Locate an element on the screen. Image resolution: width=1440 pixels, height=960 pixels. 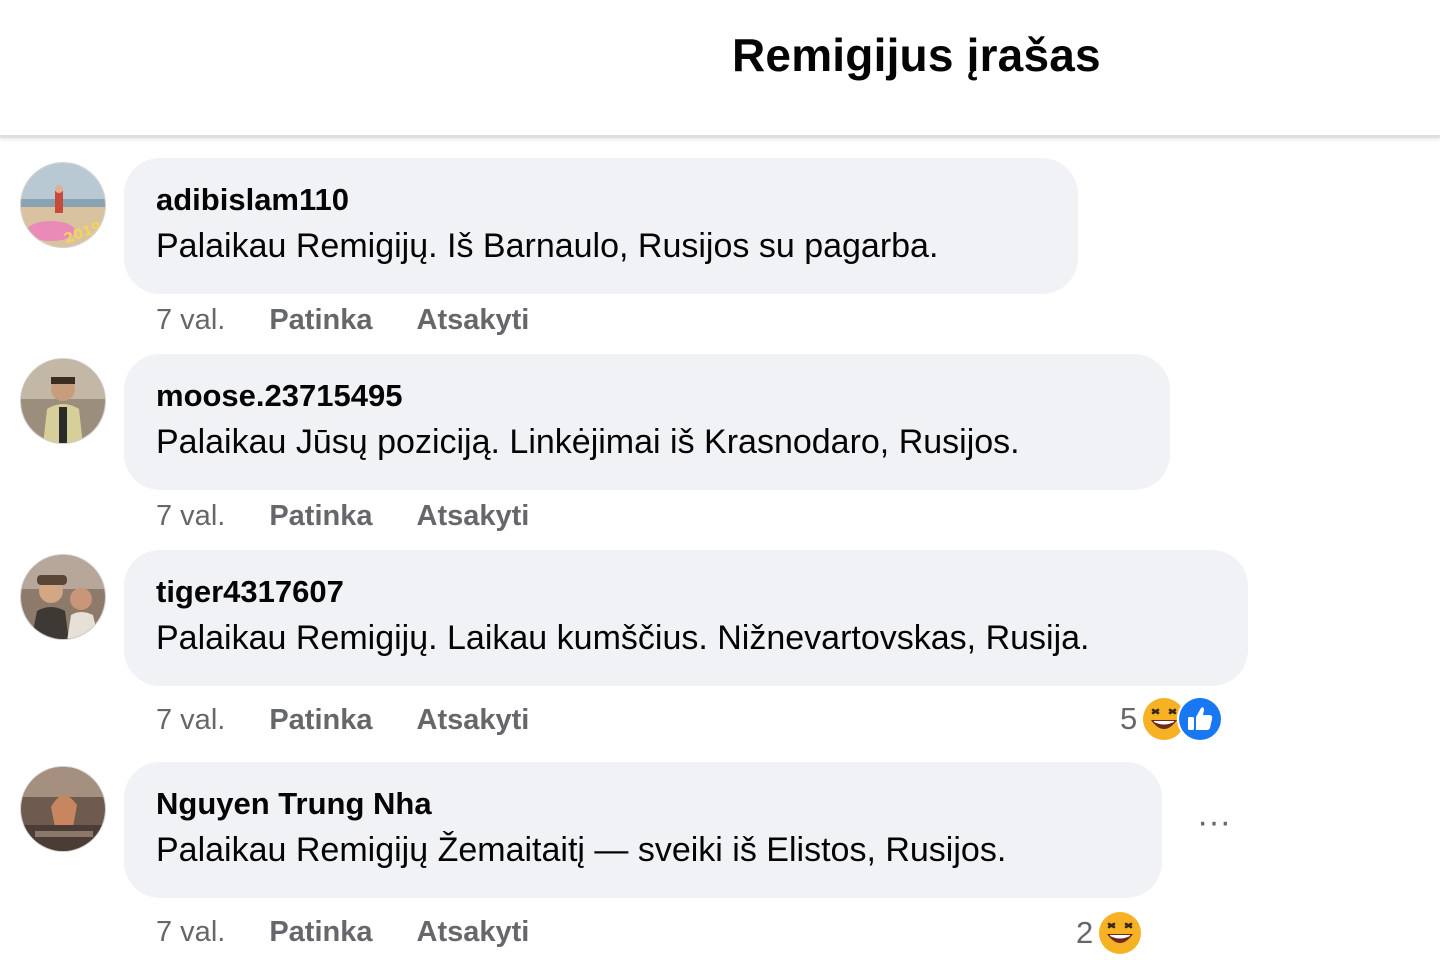
avatar-person-photo is located at coordinates (63, 401).